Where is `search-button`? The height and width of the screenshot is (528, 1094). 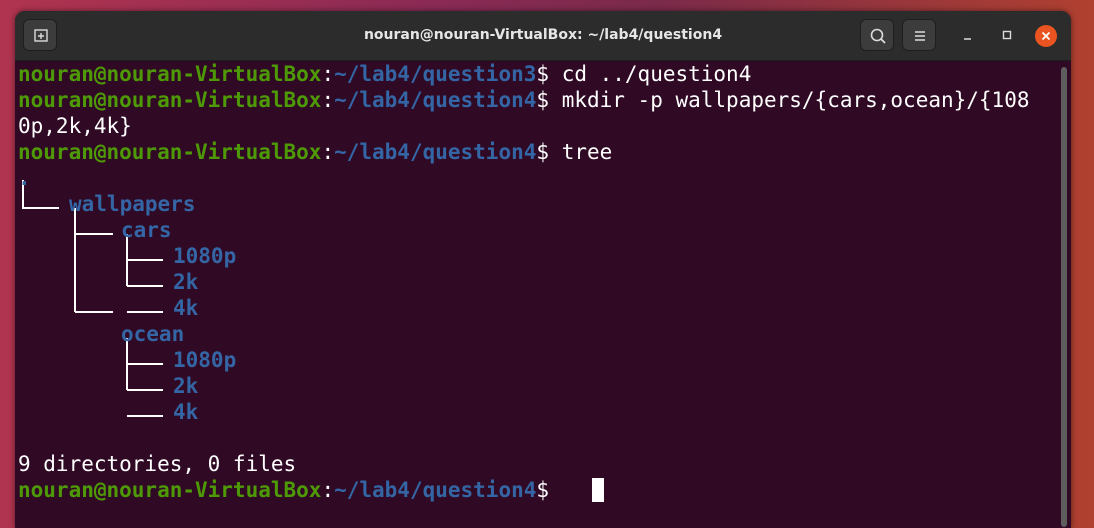
search-button is located at coordinates (877, 35).